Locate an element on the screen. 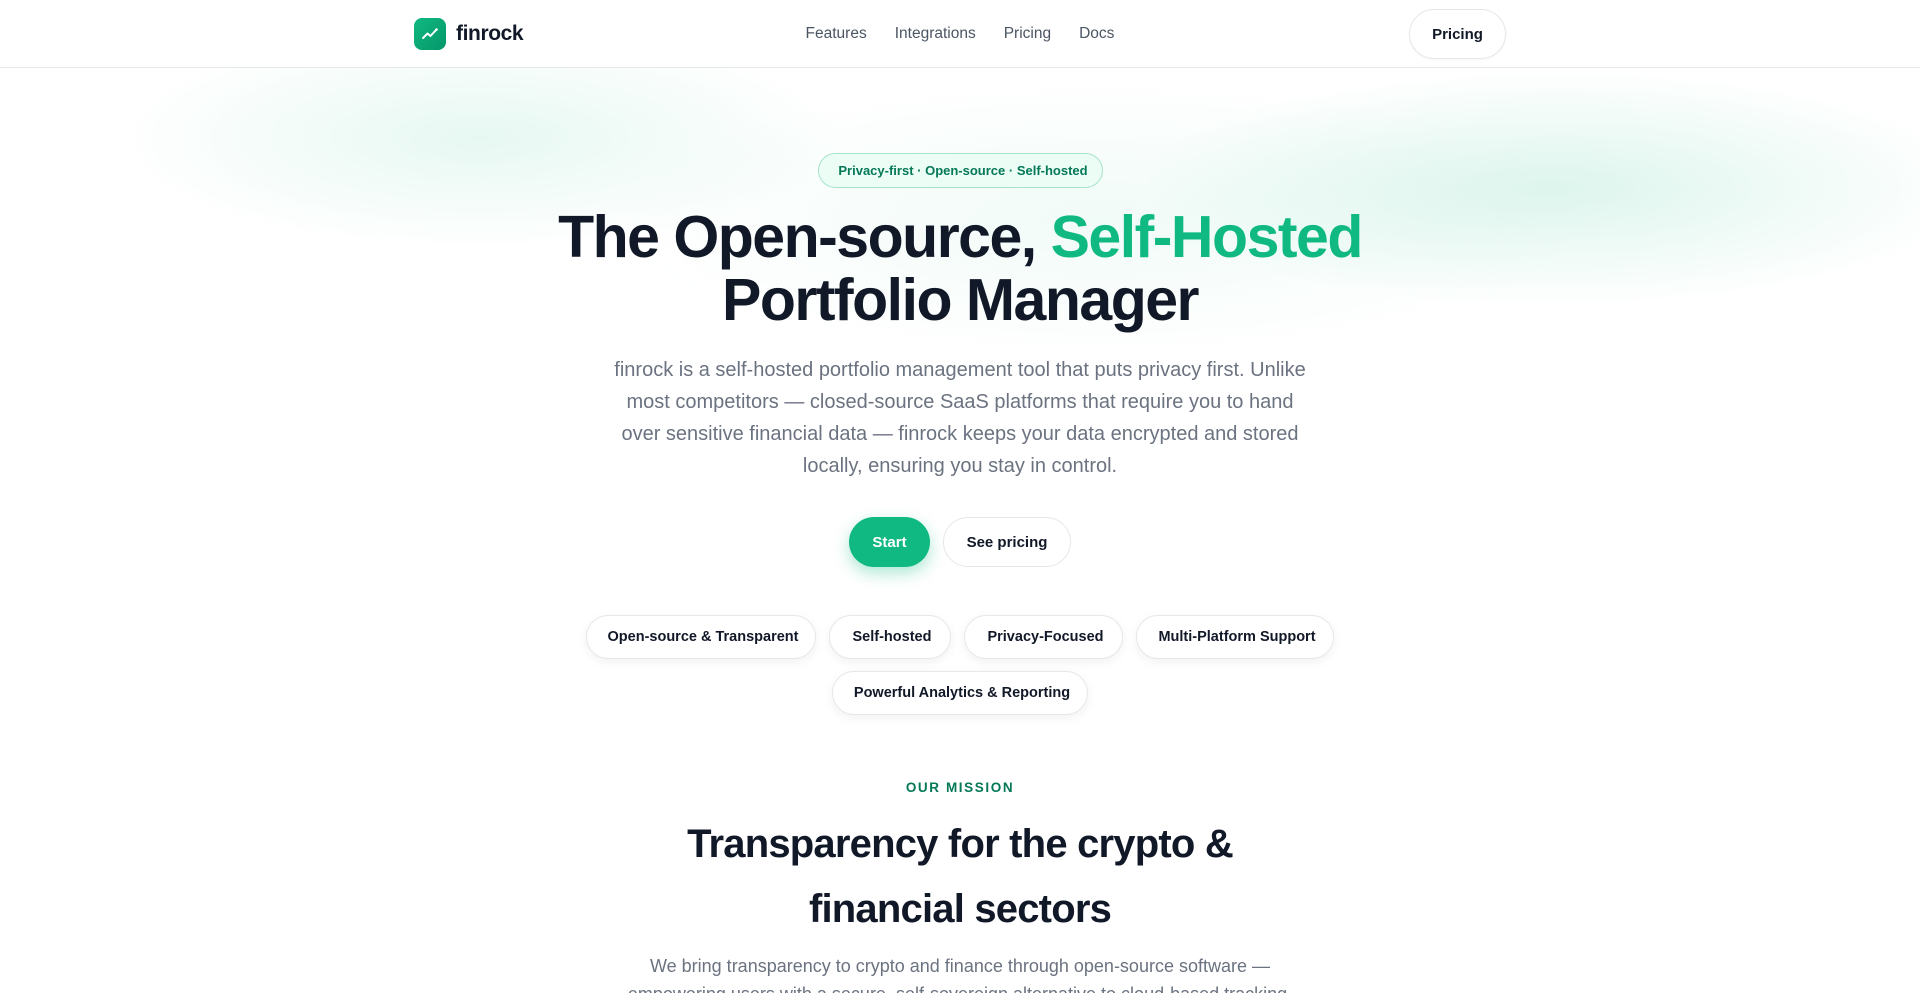  mission-title-line1: Transparency for the crypto & is located at coordinates (960, 844).